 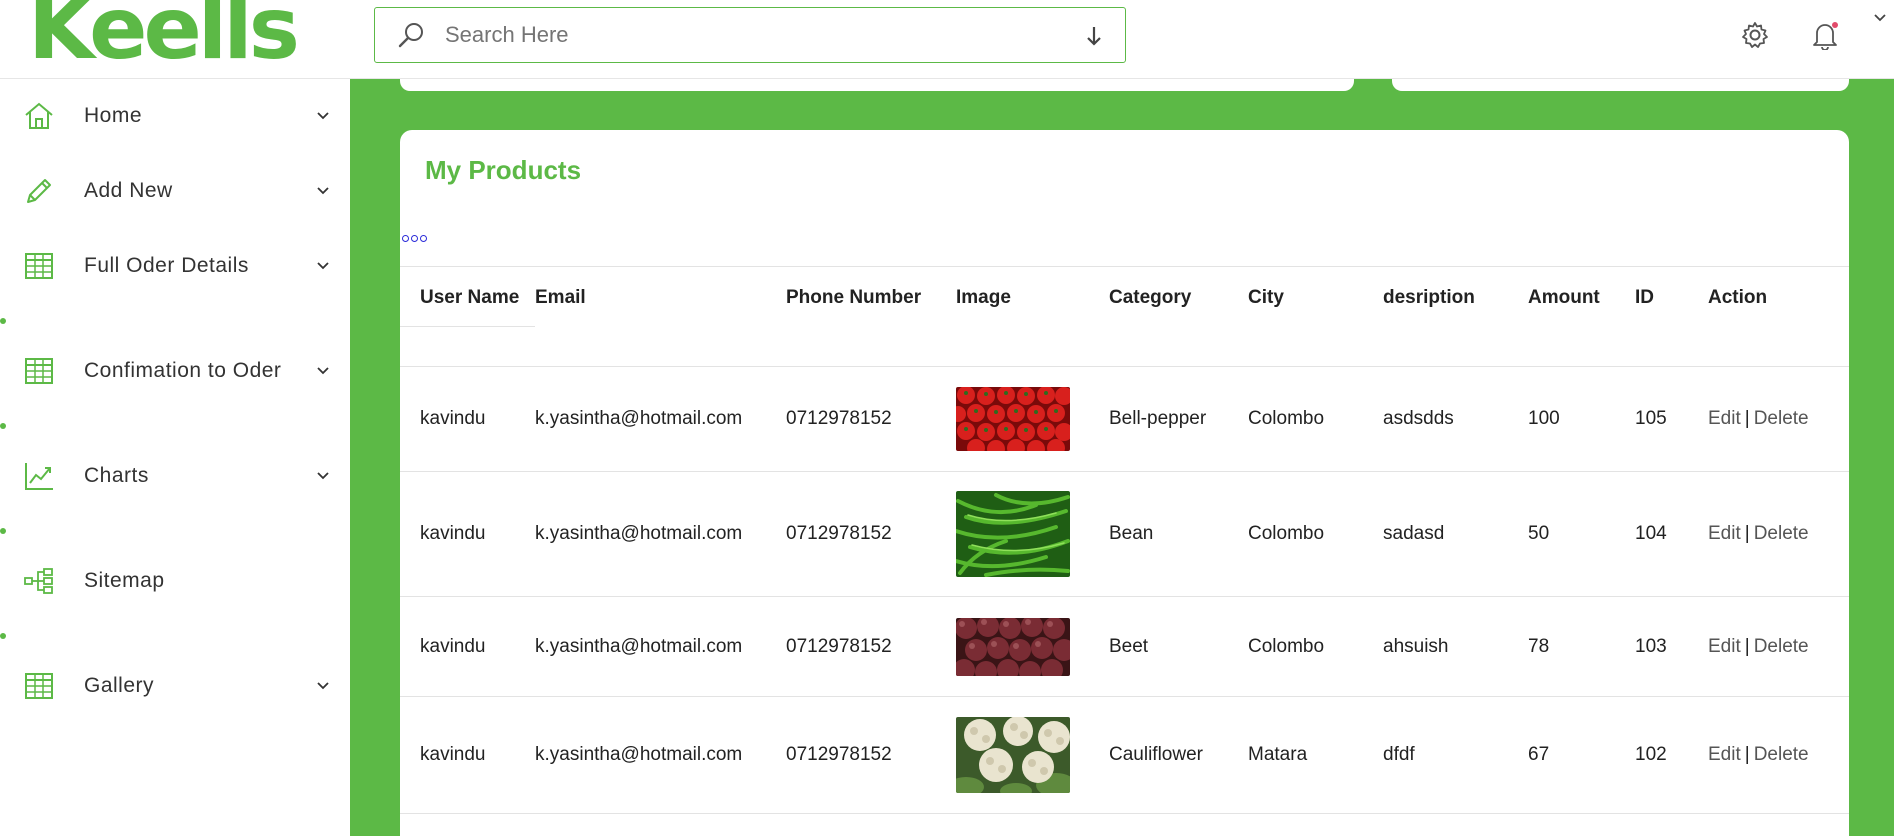 I want to click on gear-icon, so click(x=1755, y=35).